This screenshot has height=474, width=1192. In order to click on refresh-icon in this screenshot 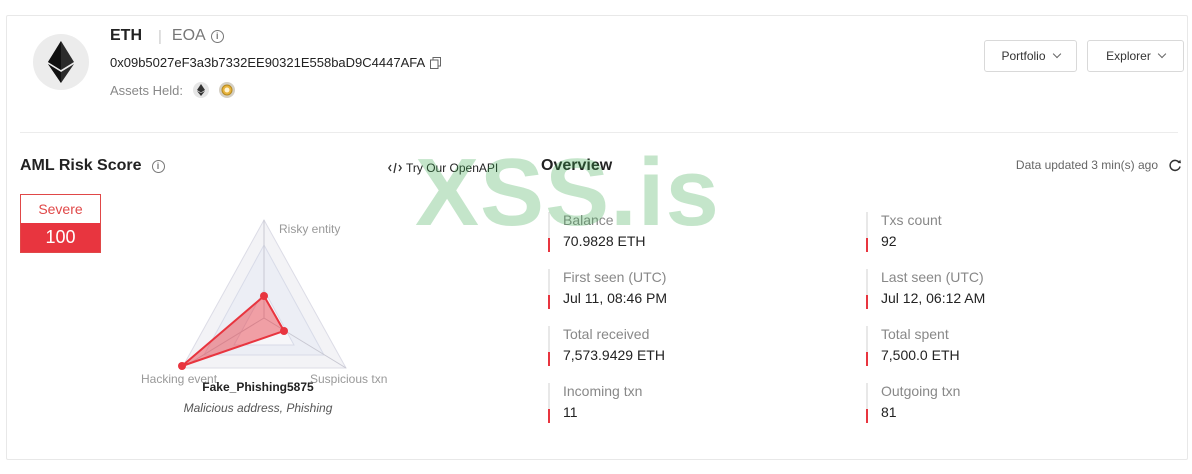, I will do `click(1175, 165)`.